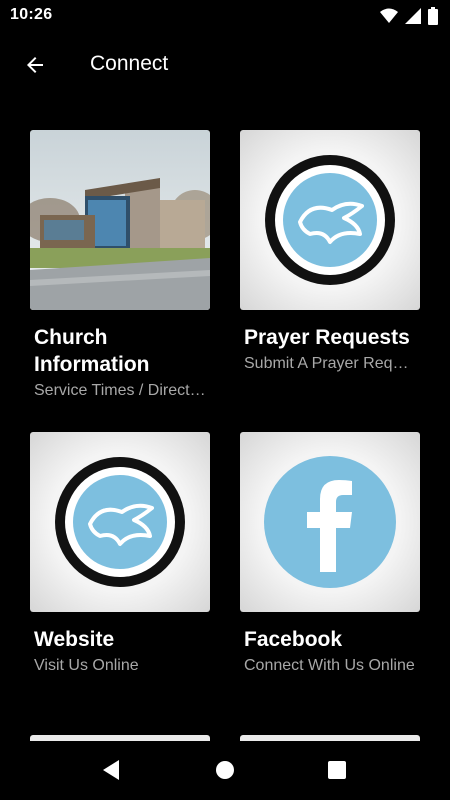 Image resolution: width=450 pixels, height=800 pixels. Describe the element at coordinates (31, 14) in the screenshot. I see `status-time: 10:26` at that location.